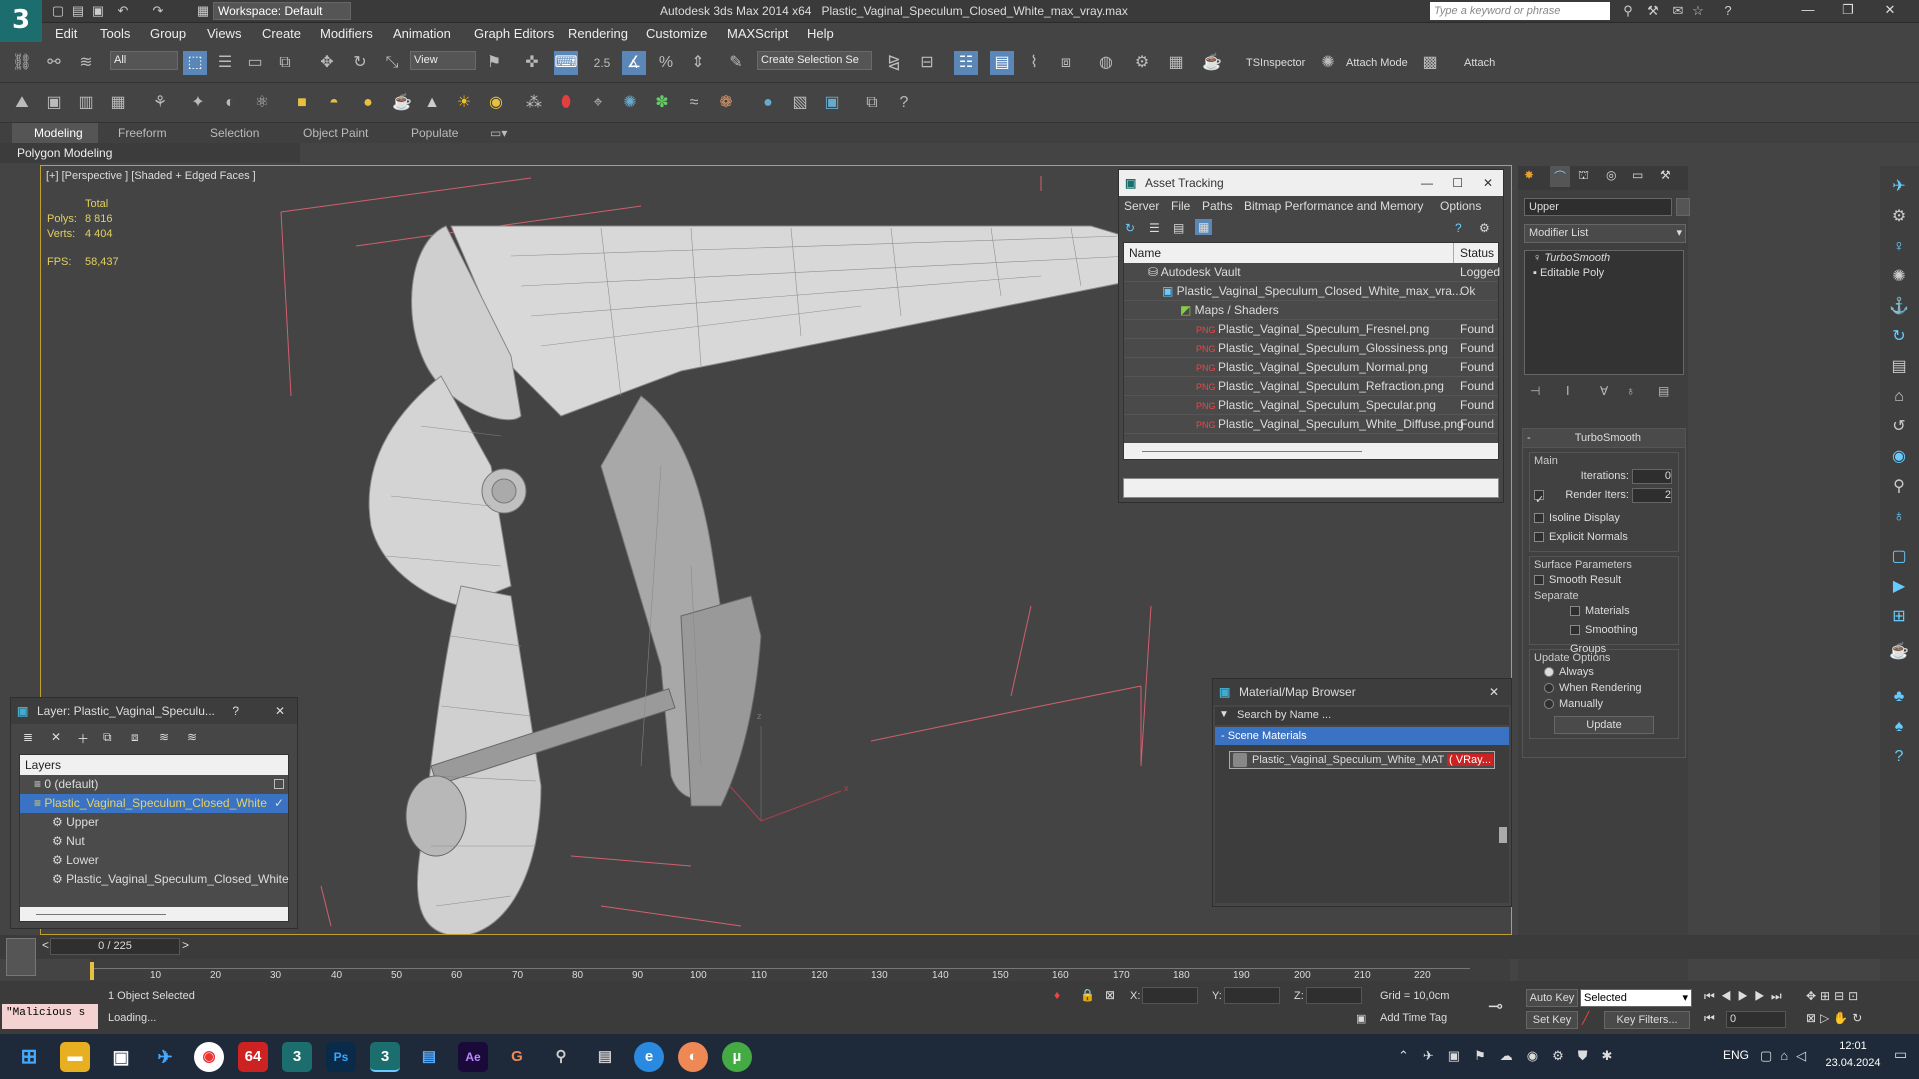 The width and height of the screenshot is (1919, 1079). I want to click on set-key-mode-icon: ⊸, so click(1495, 1006).